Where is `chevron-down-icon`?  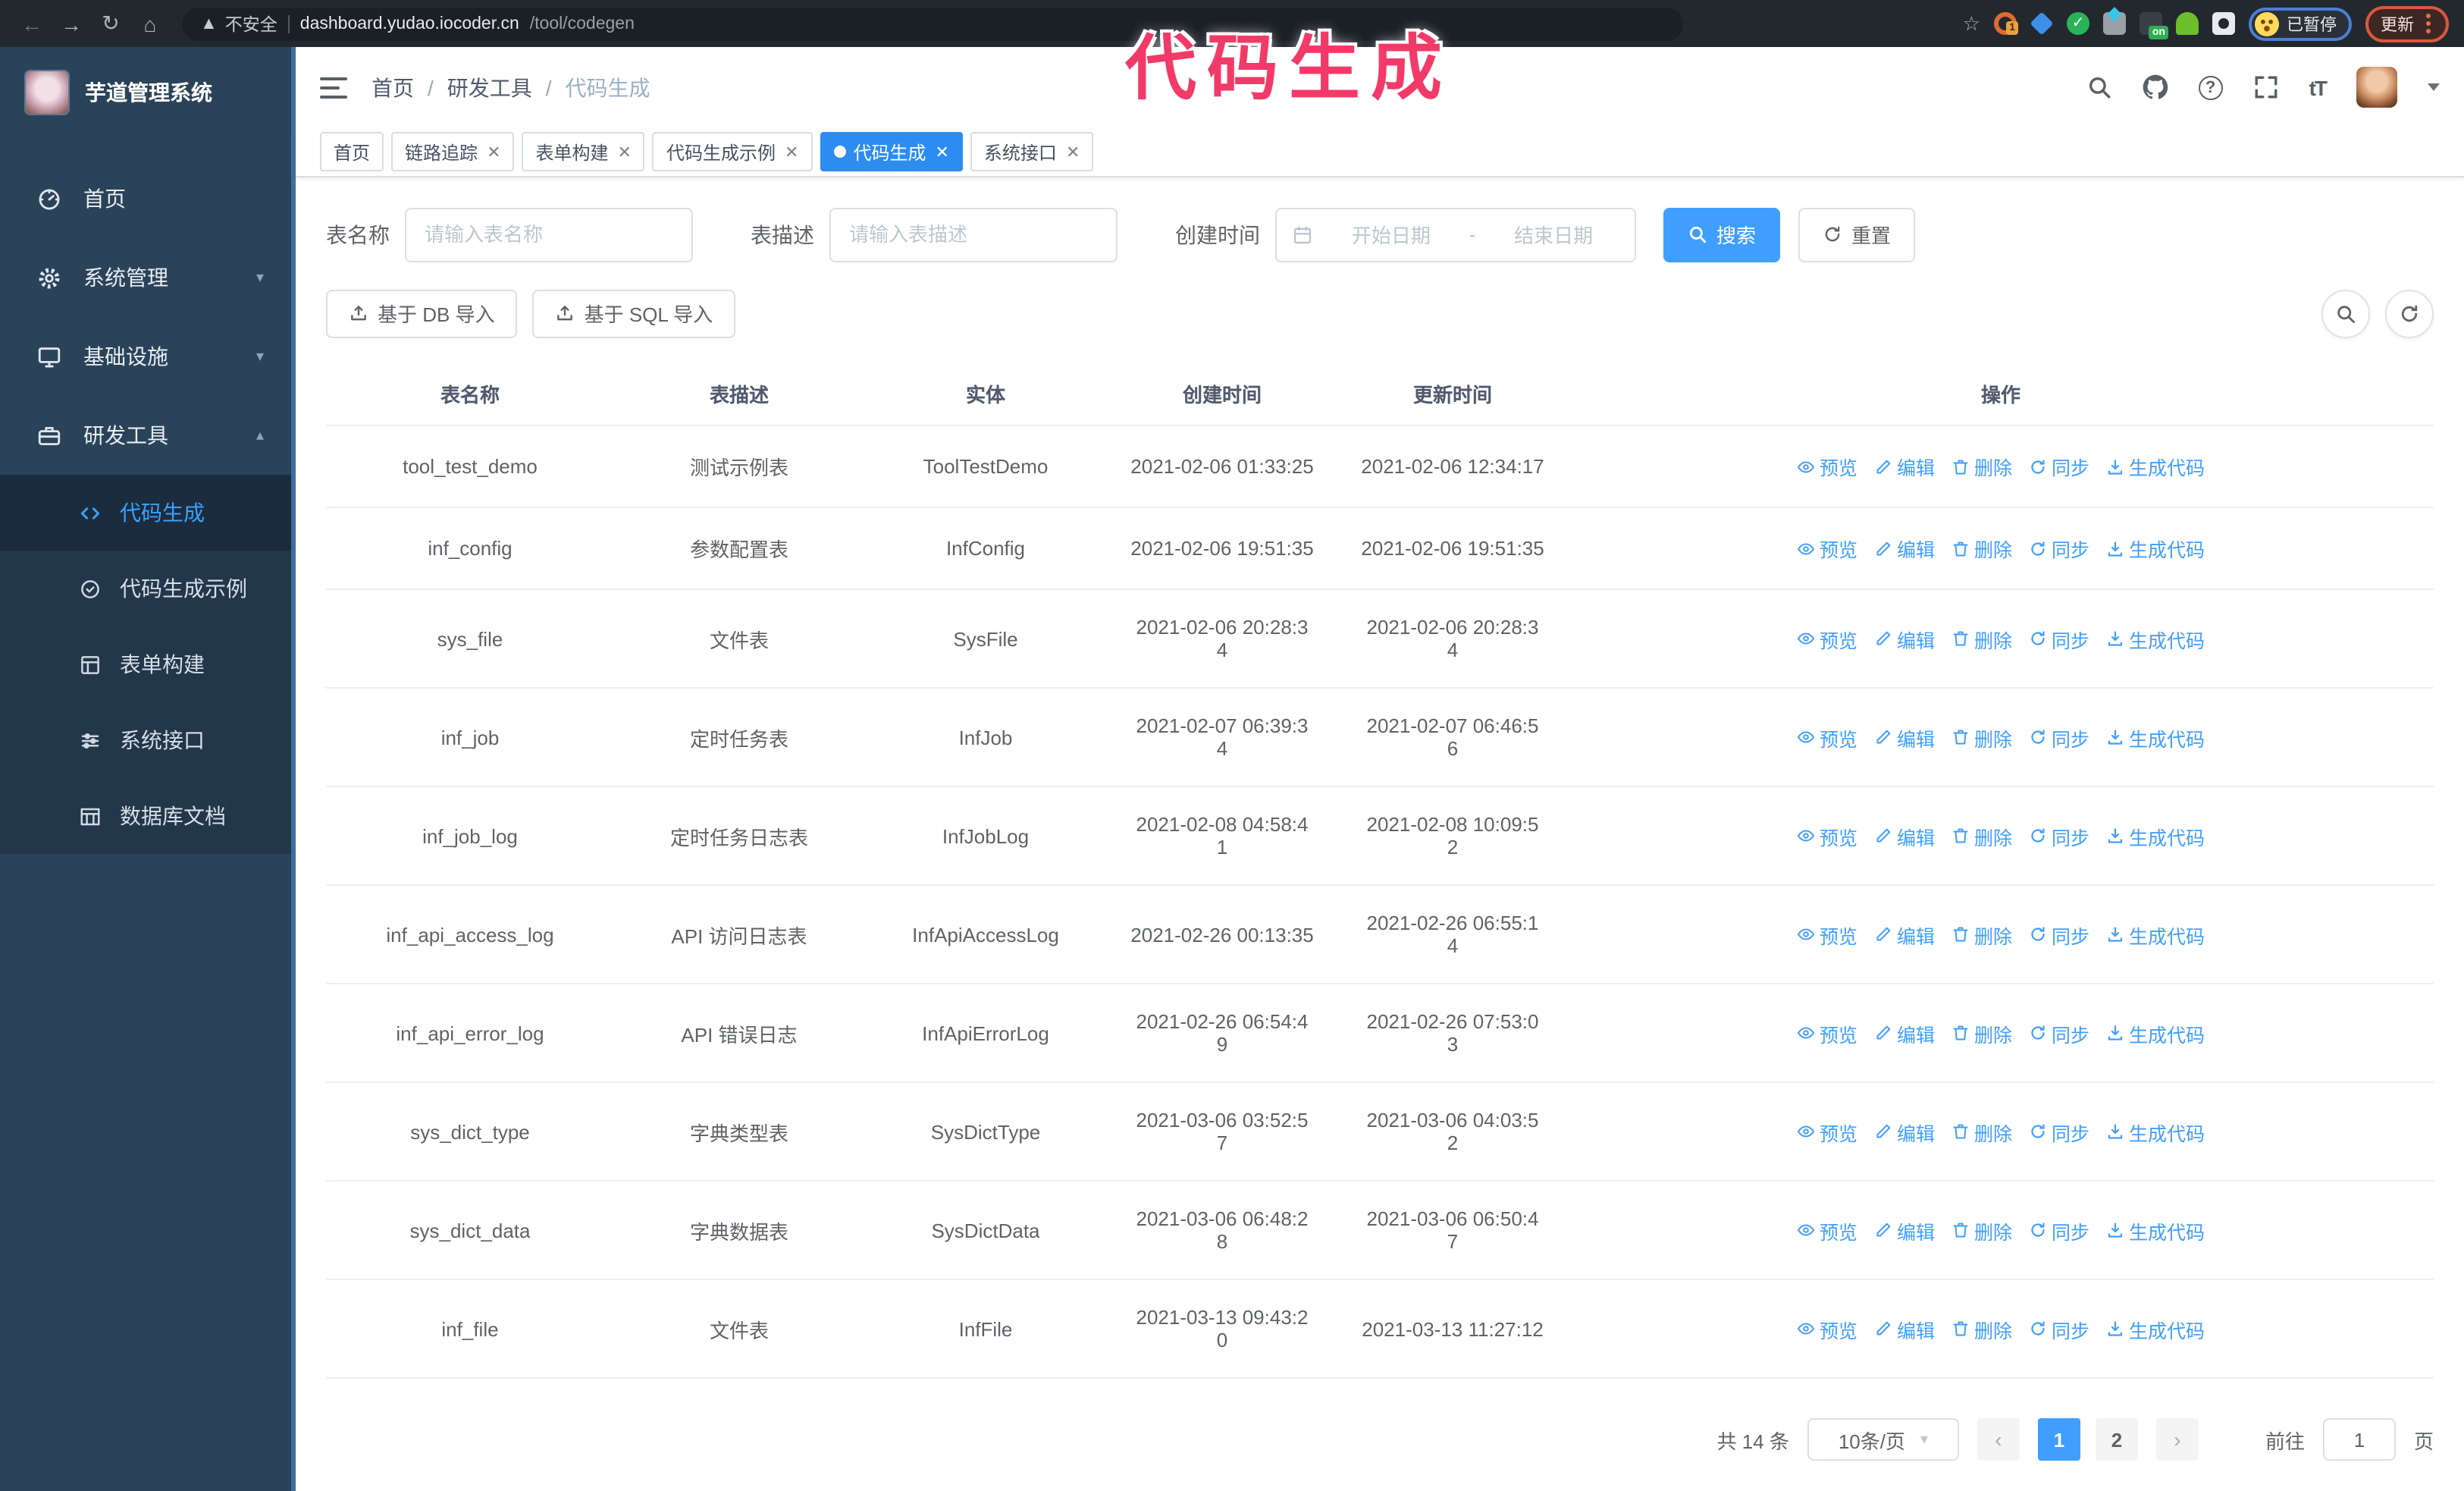
chevron-down-icon is located at coordinates (2434, 87).